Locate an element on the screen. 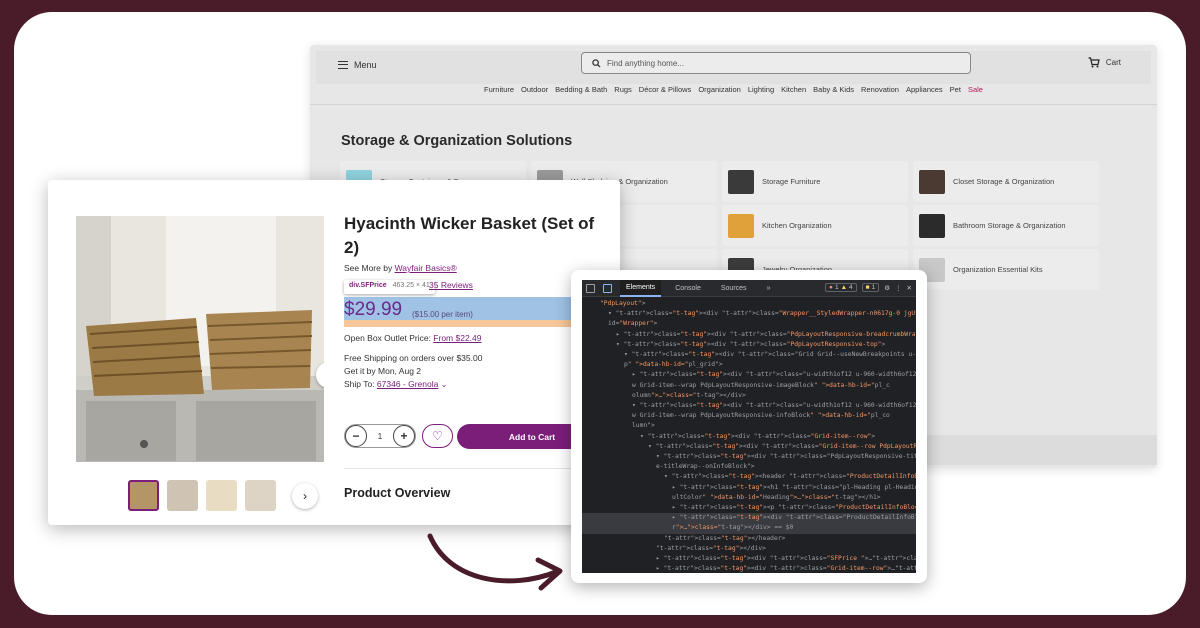 This screenshot has width=1200, height=628. nav-item: Outdoor is located at coordinates (534, 94).